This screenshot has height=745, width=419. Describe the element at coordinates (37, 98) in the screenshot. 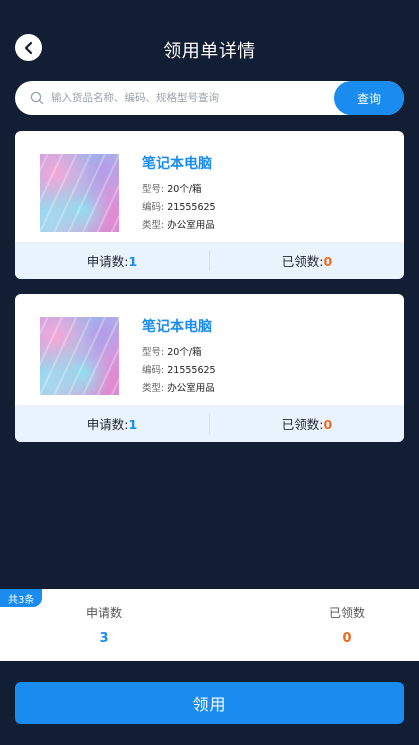

I see `search-icon` at that location.